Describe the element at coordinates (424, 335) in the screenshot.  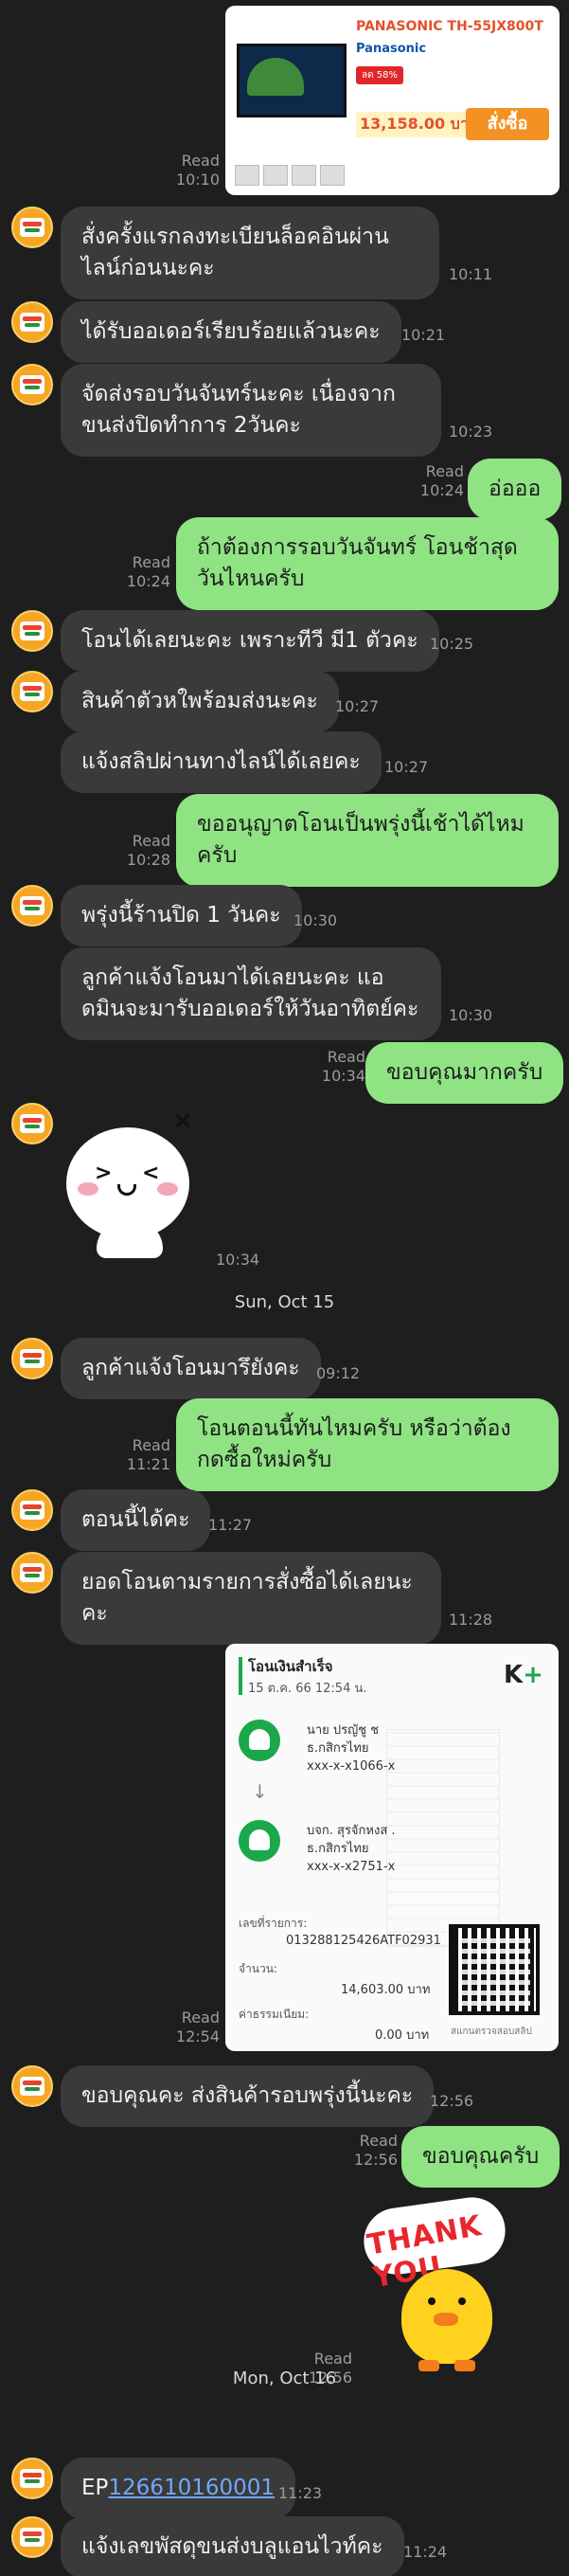
I see `message-time: 10:21` at that location.